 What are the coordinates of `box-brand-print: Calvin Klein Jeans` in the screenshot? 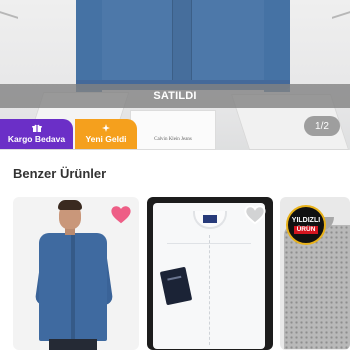 It's located at (173, 139).